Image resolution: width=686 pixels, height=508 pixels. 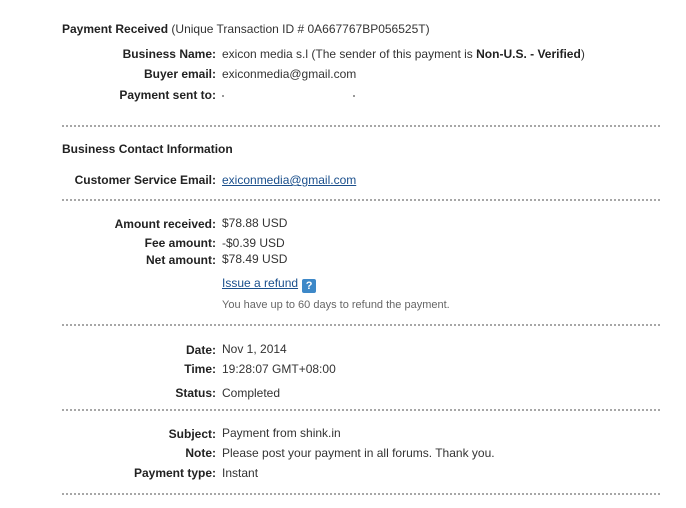 What do you see at coordinates (354, 95) in the screenshot?
I see `redaction-mark-right` at bounding box center [354, 95].